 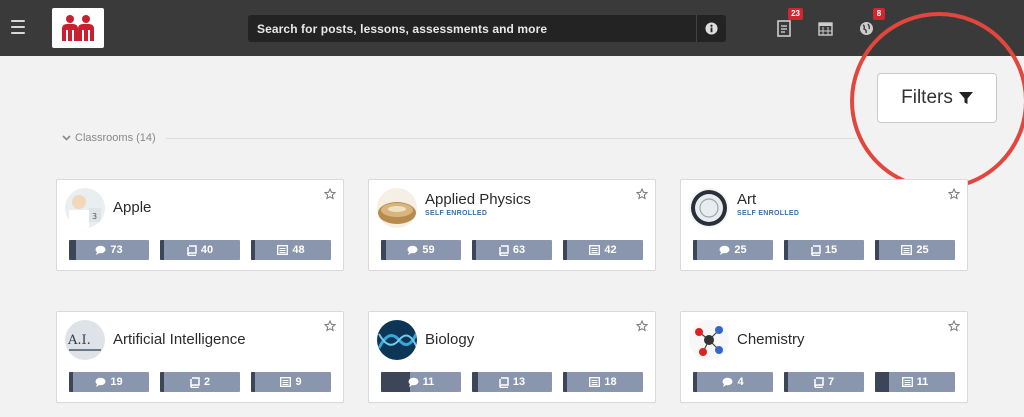 What do you see at coordinates (603, 382) in the screenshot?
I see `assessments-count-button: 18` at bounding box center [603, 382].